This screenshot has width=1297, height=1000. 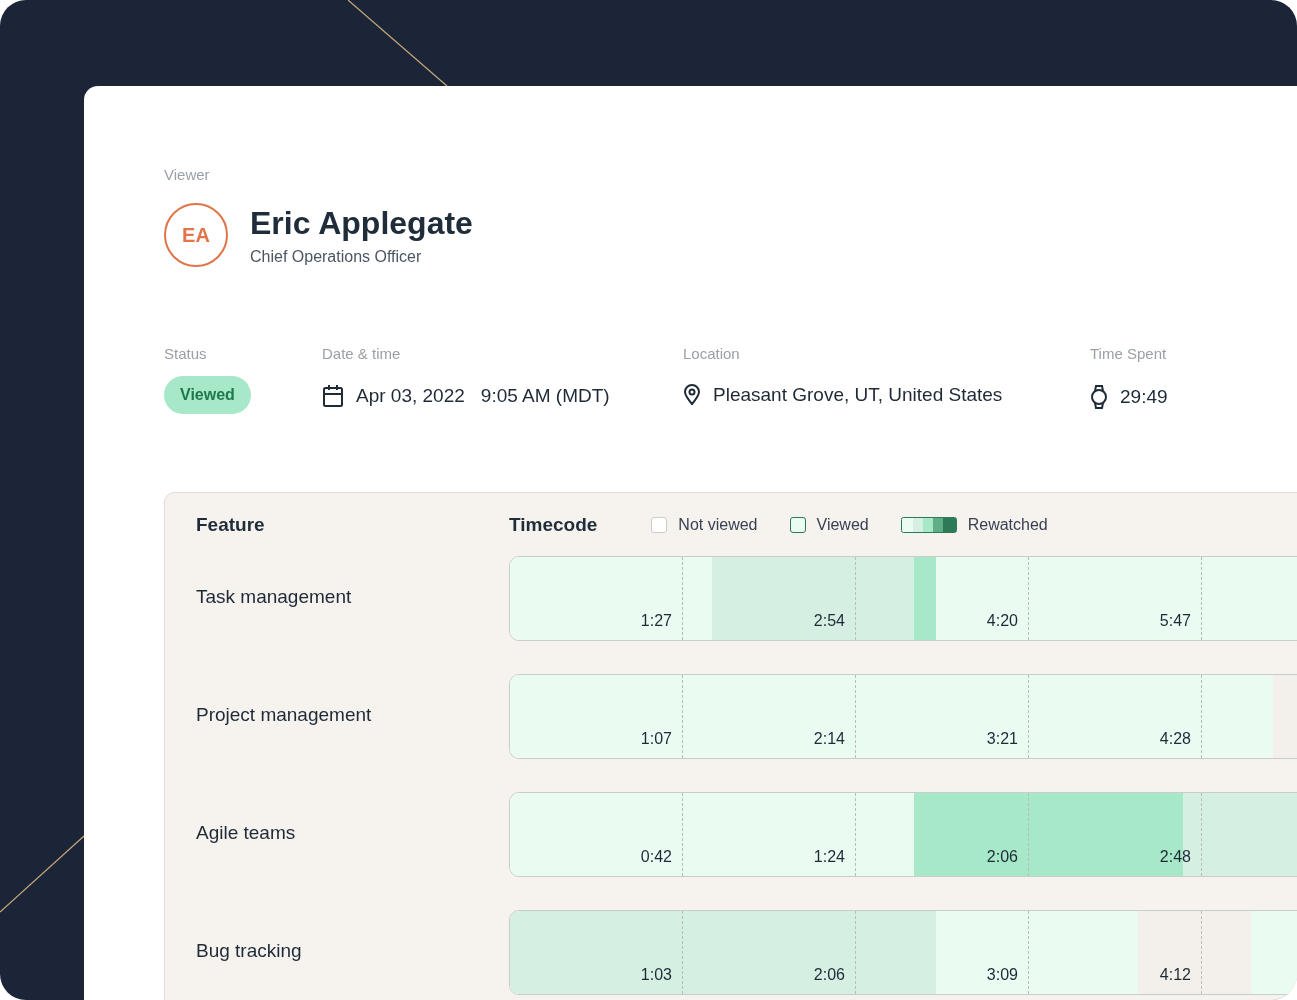 I want to click on timecode-label: 5:47, so click(x=1175, y=621).